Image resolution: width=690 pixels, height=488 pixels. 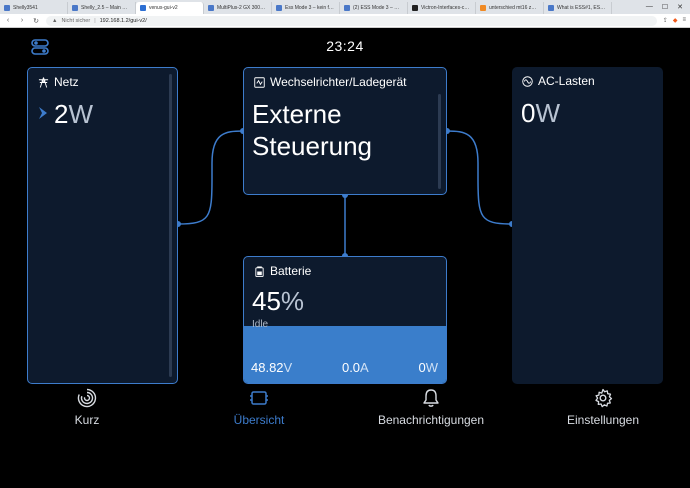 I want to click on brave-shield-icon: ◆, so click(x=675, y=20).